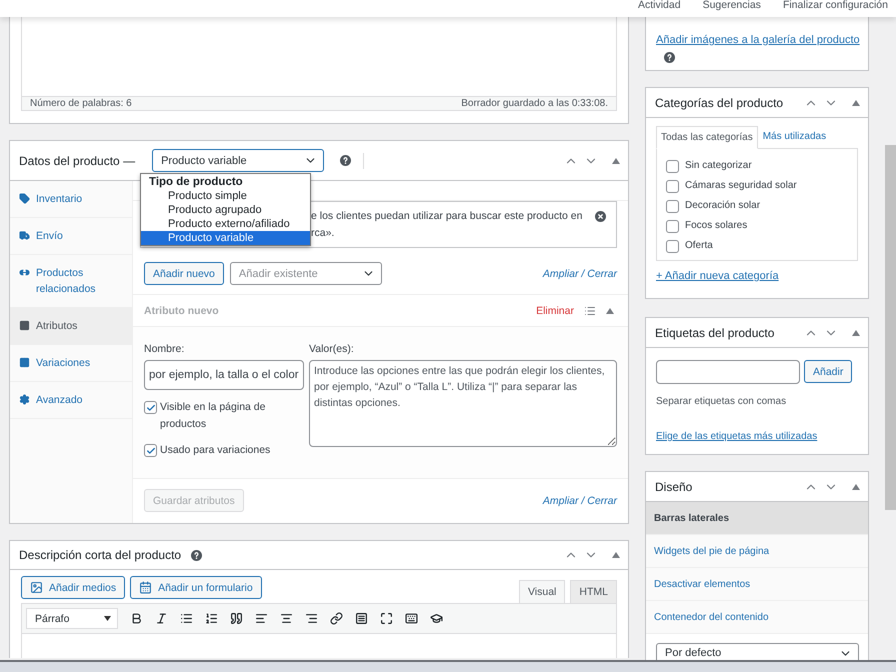 The width and height of the screenshot is (896, 672). I want to click on close-icon, so click(600, 216).